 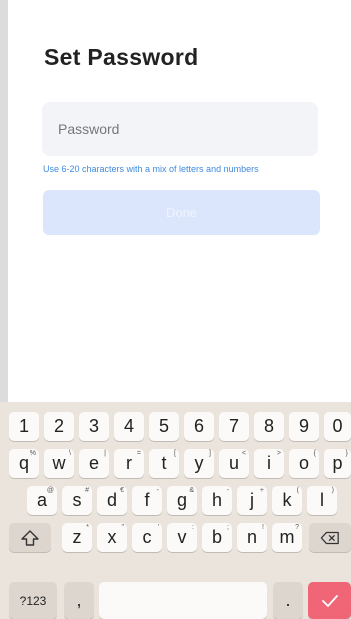 I want to click on key-3: 3, so click(x=94, y=426).